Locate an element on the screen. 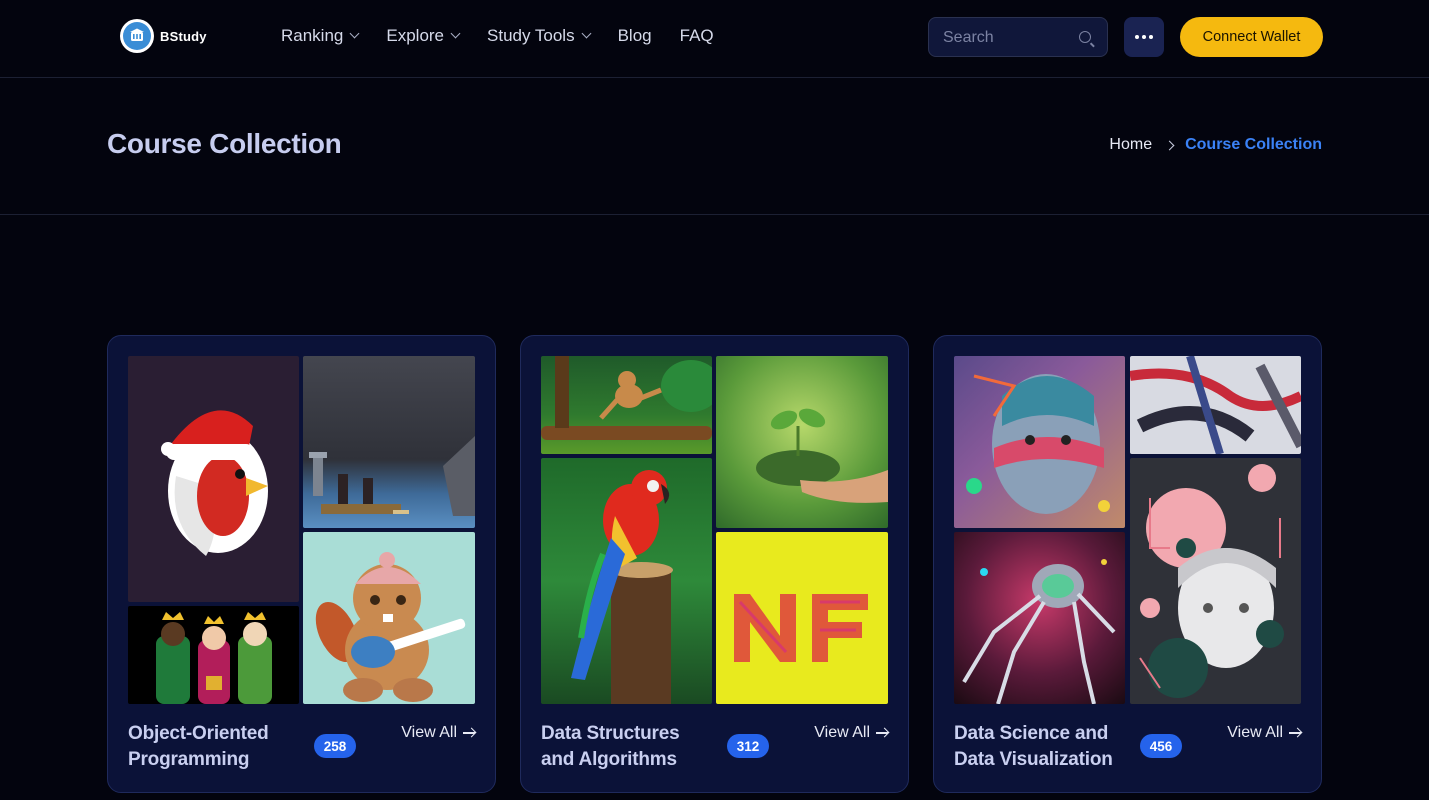  collection-image-pixel-boat is located at coordinates (389, 442).